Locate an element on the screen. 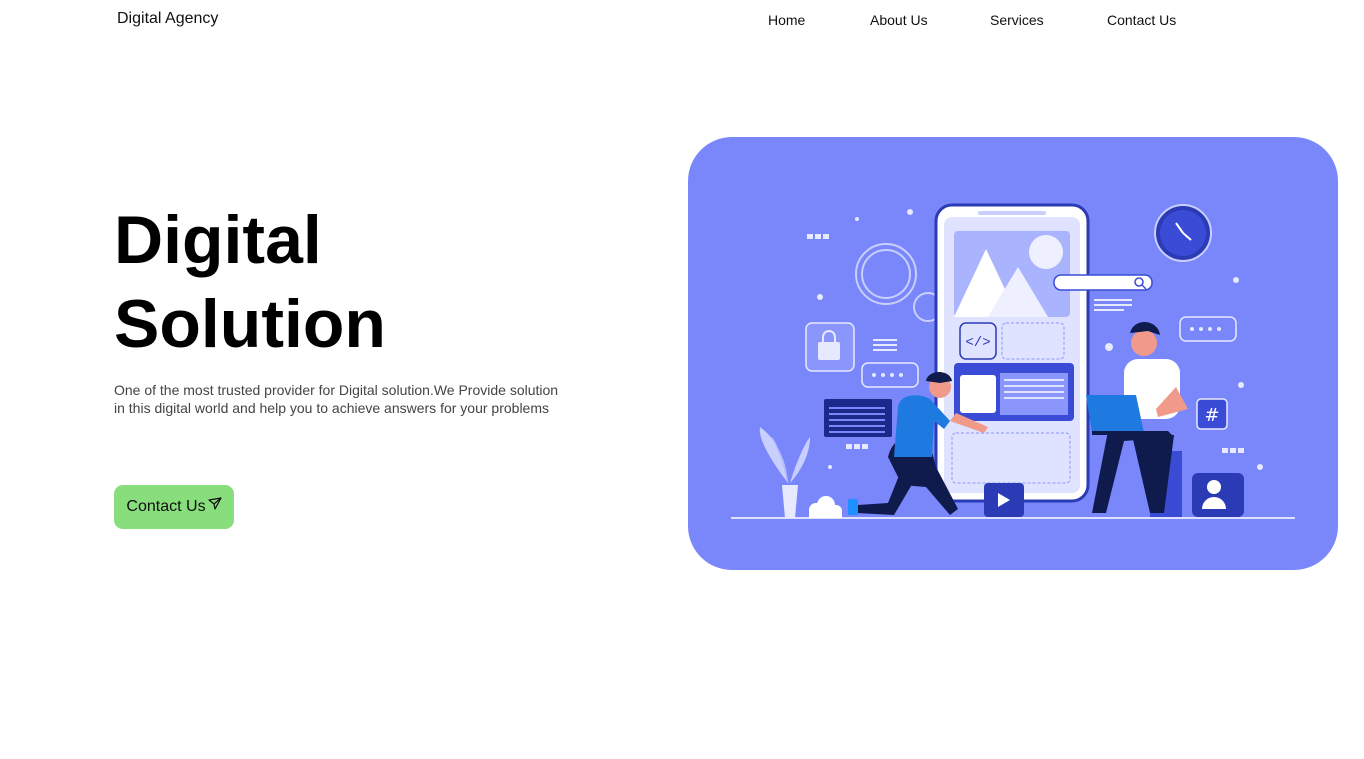 This screenshot has width=1364, height=759. clock-icon is located at coordinates (1183, 233).